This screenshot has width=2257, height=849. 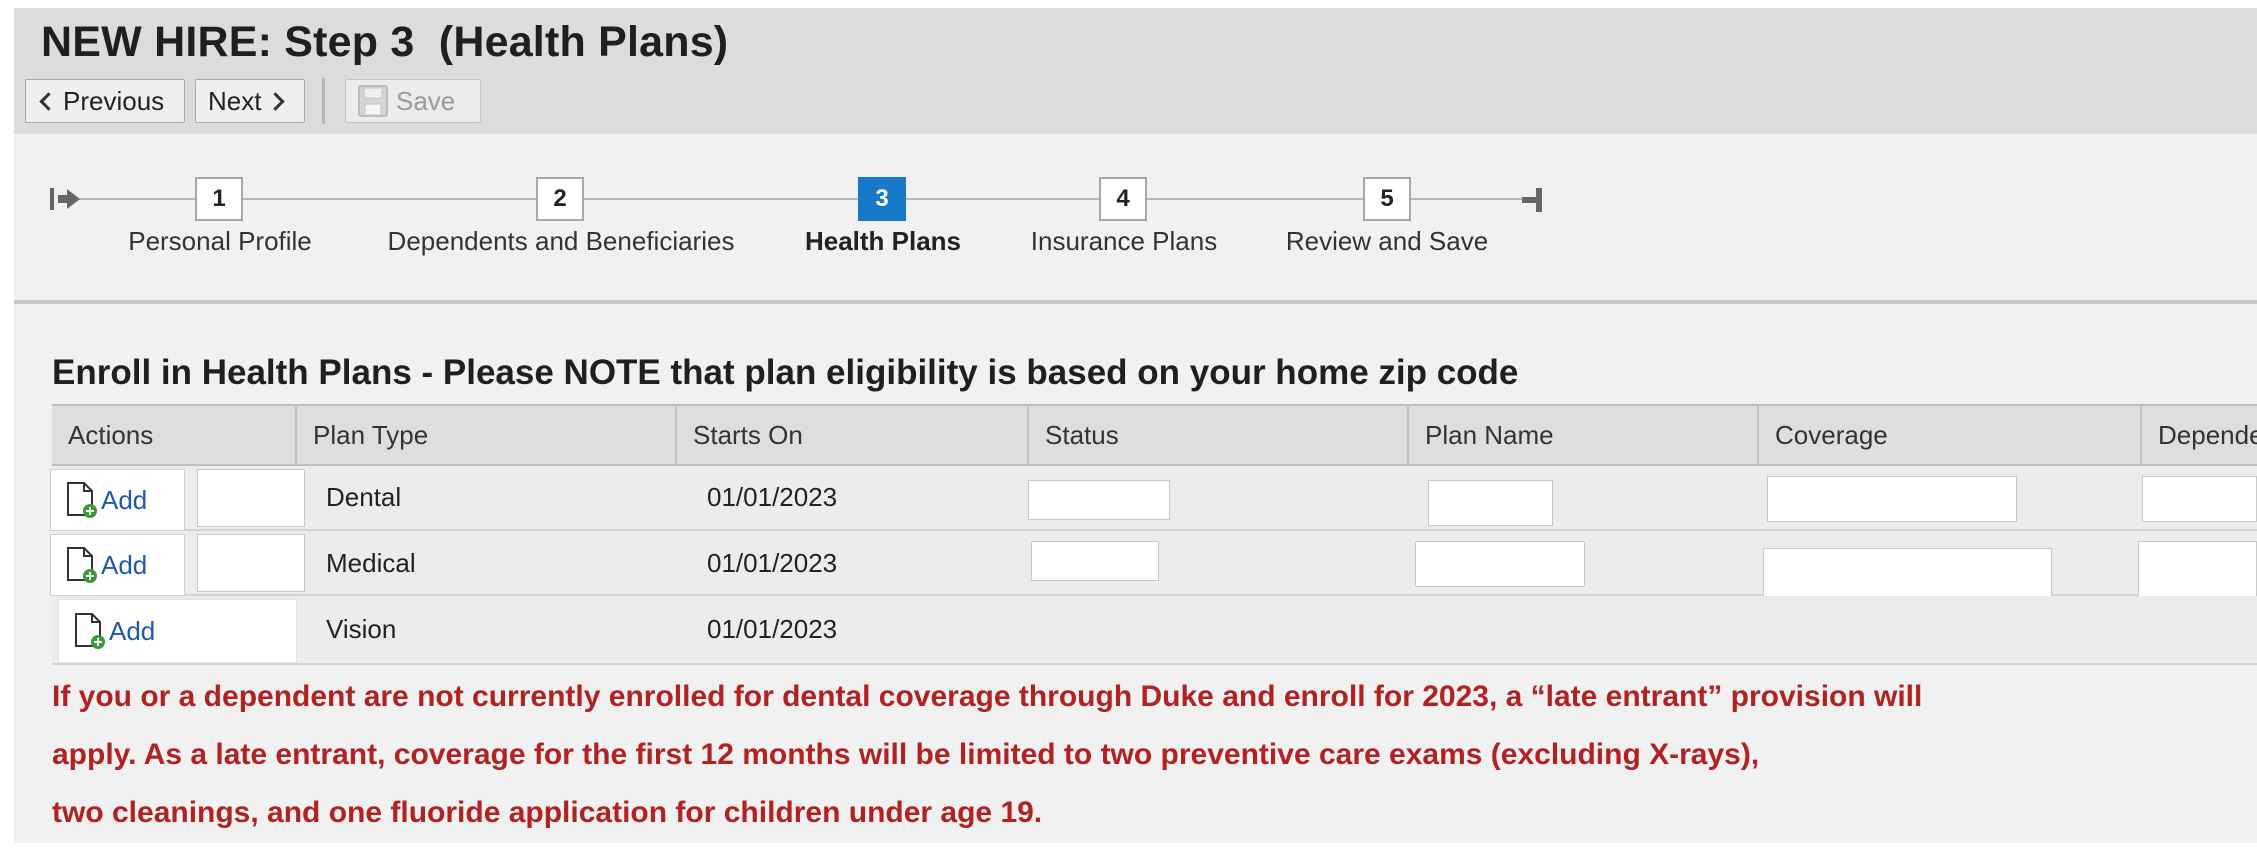 I want to click on table-row: Add Medical 01/01/2023, so click(x=1153, y=566).